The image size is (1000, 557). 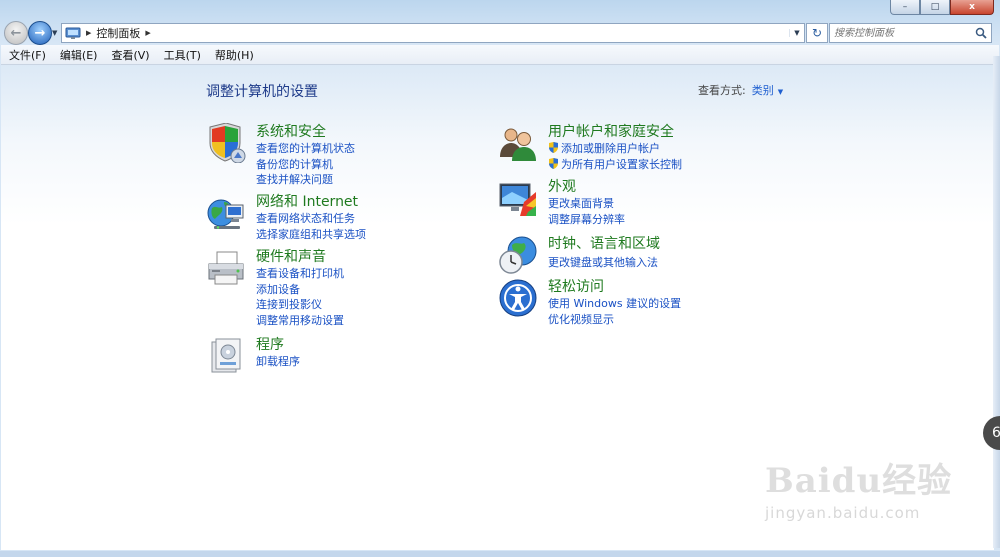 What do you see at coordinates (614, 304) in the screenshot?
I see `category-link: 使用 Windows 建议的设置` at bounding box center [614, 304].